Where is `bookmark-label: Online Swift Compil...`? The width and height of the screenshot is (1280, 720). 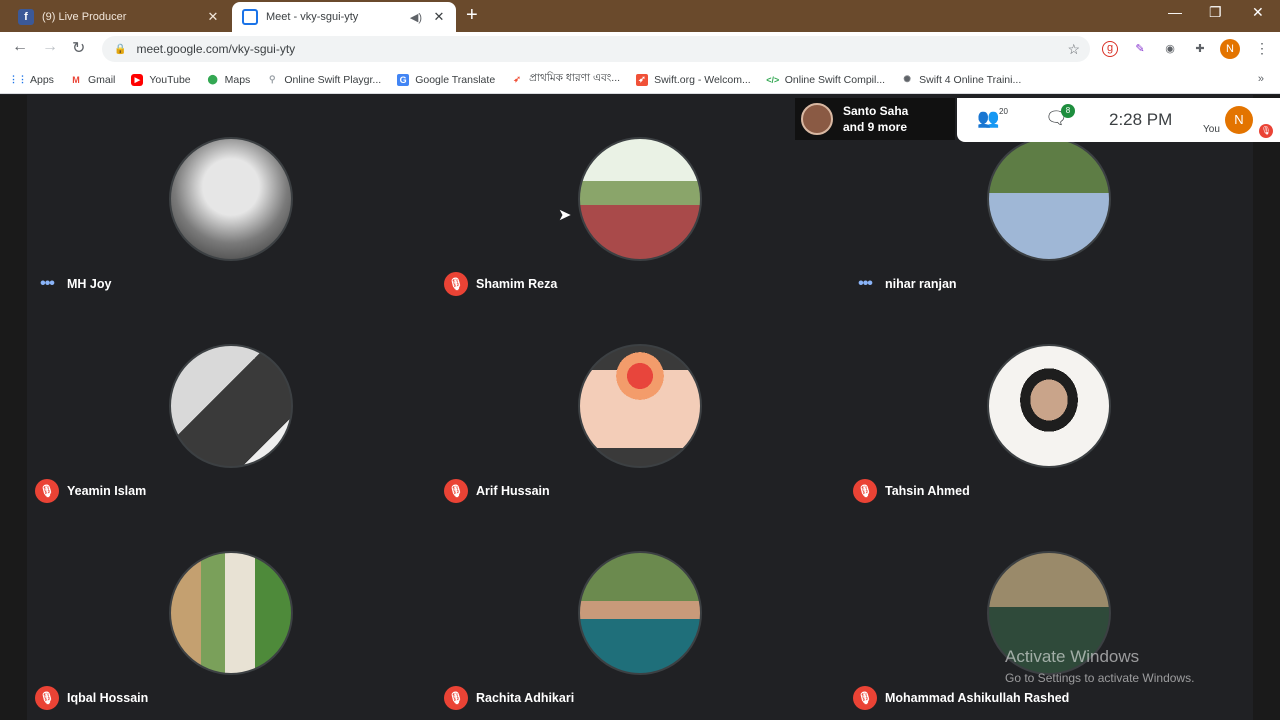 bookmark-label: Online Swift Compil... is located at coordinates (835, 79).